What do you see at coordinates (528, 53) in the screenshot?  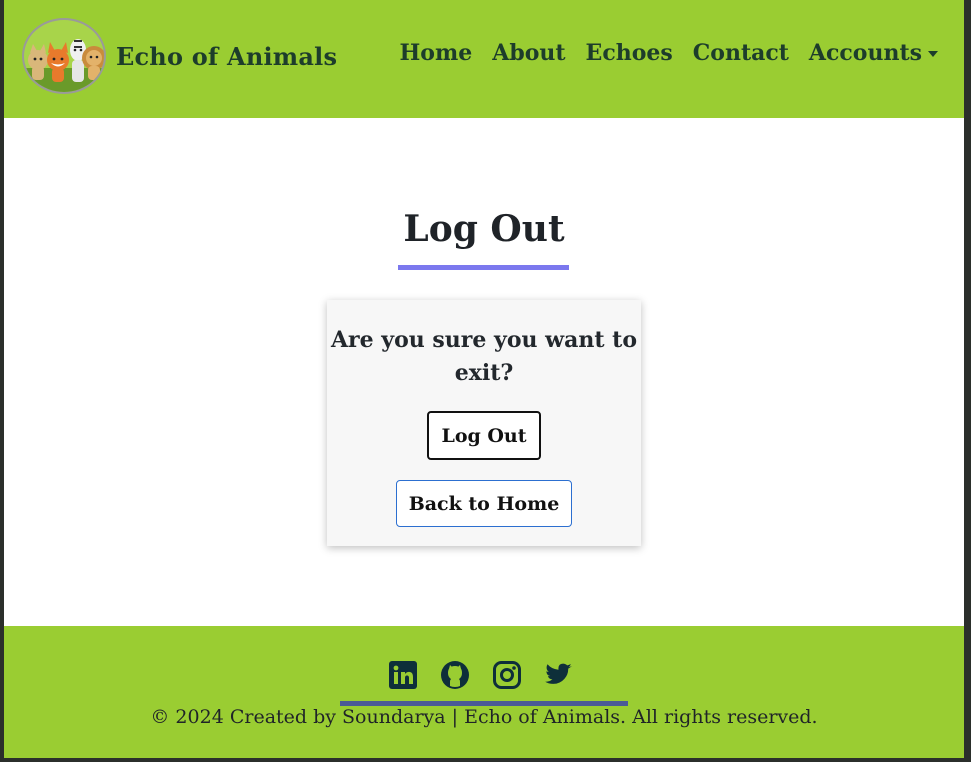 I see `nav-item-about: About` at bounding box center [528, 53].